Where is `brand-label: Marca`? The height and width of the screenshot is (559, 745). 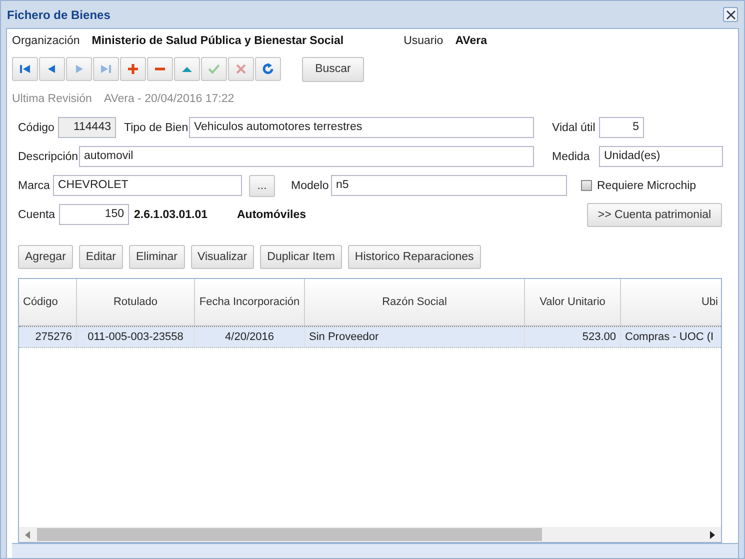 brand-label: Marca is located at coordinates (34, 186).